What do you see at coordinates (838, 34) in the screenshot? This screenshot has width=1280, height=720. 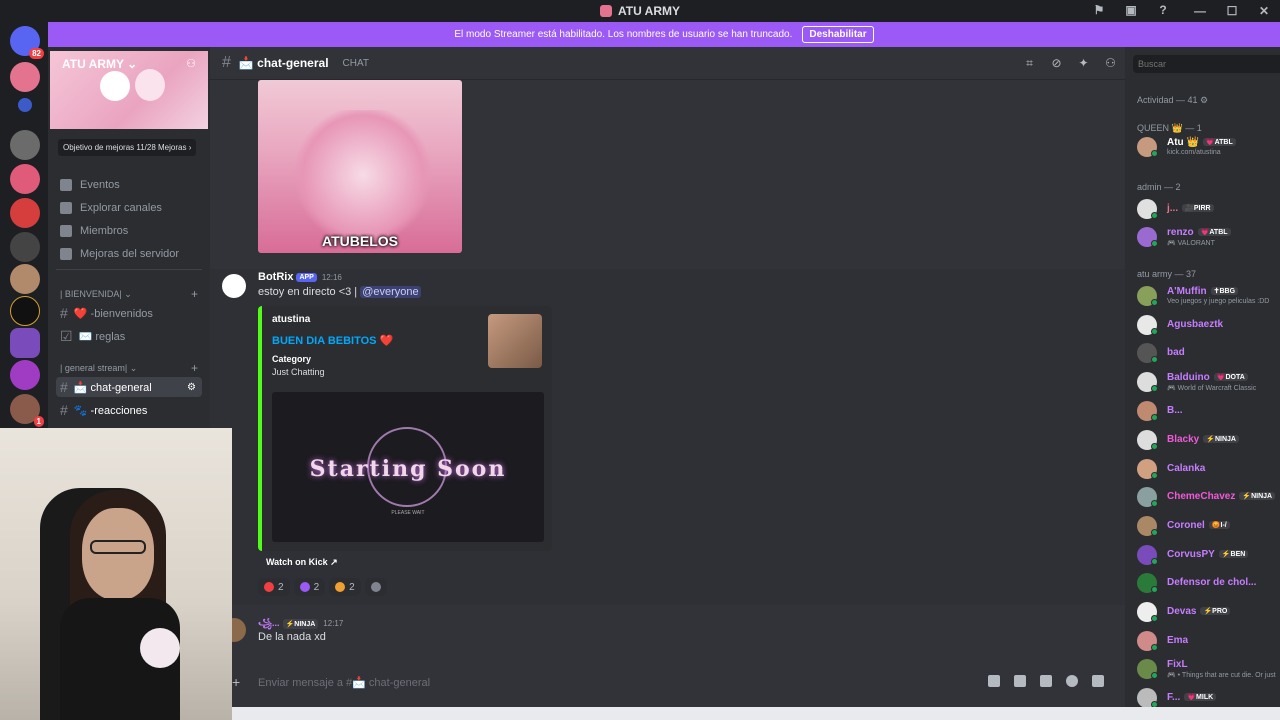 I see `disable-streamer-button: Deshabilitar` at bounding box center [838, 34].